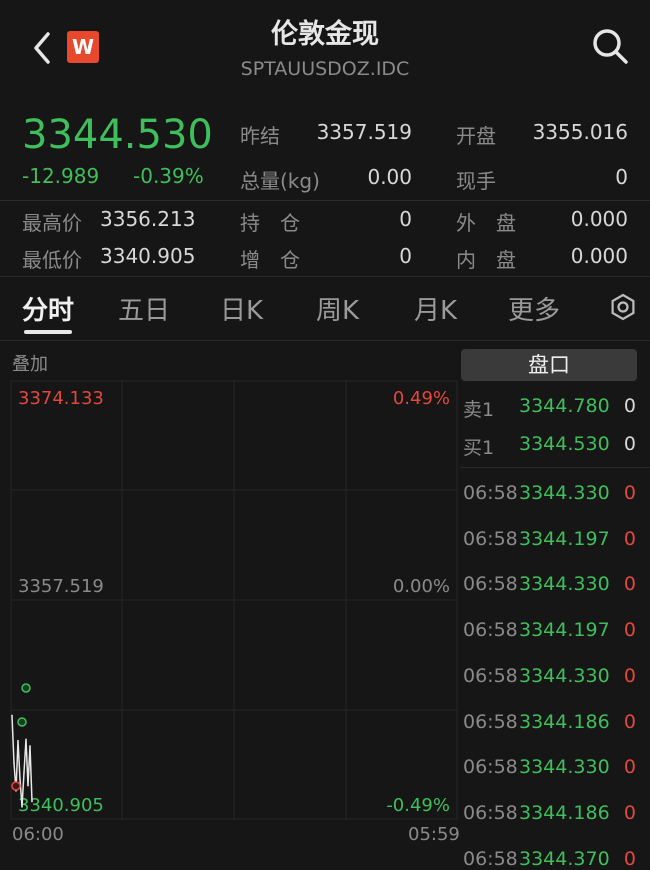 This screenshot has width=650, height=870. What do you see at coordinates (364, 132) in the screenshot?
I see `stat-value-prev-settle: 3357.519` at bounding box center [364, 132].